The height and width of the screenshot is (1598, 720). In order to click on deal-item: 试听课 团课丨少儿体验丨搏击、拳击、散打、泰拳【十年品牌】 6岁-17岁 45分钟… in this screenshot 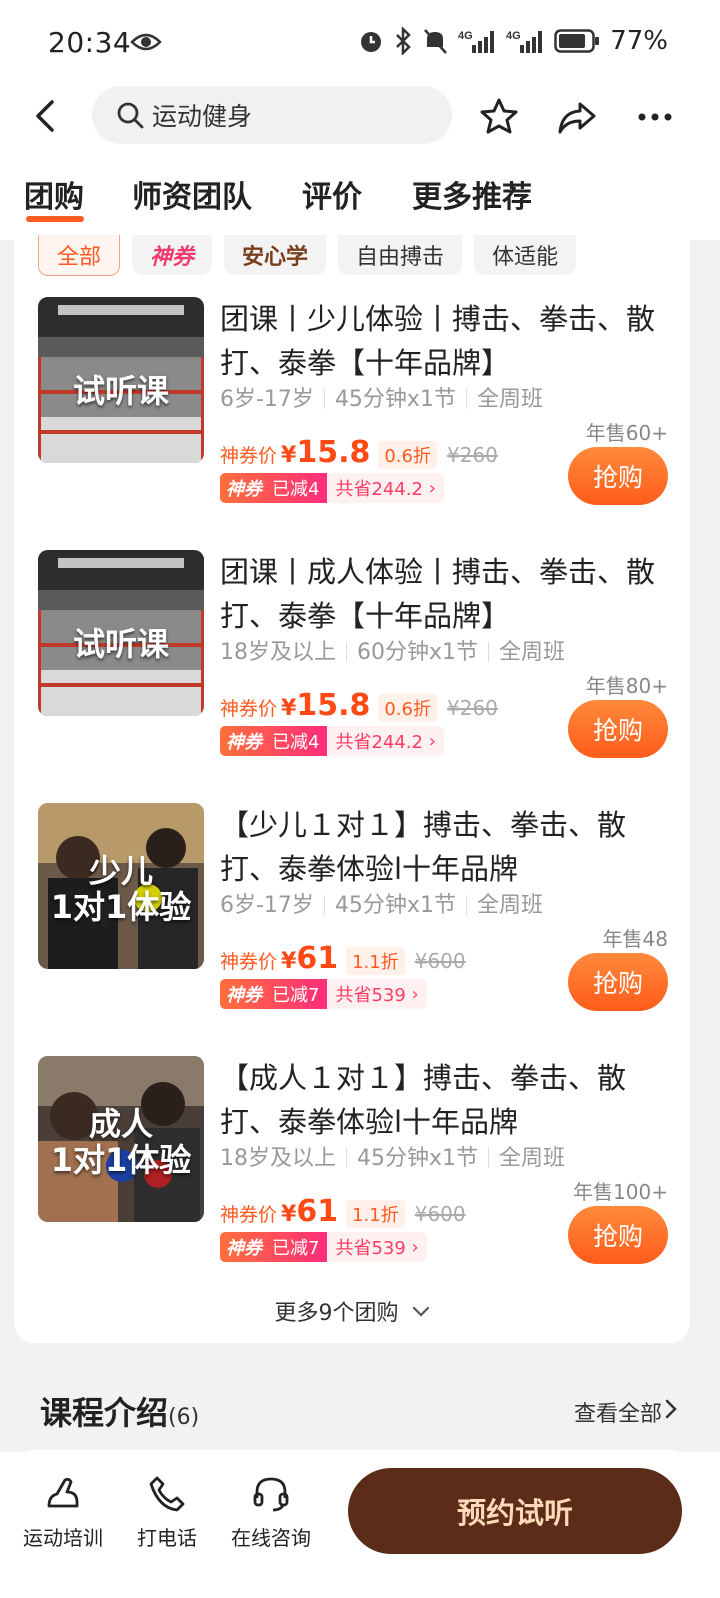, I will do `click(352, 417)`.